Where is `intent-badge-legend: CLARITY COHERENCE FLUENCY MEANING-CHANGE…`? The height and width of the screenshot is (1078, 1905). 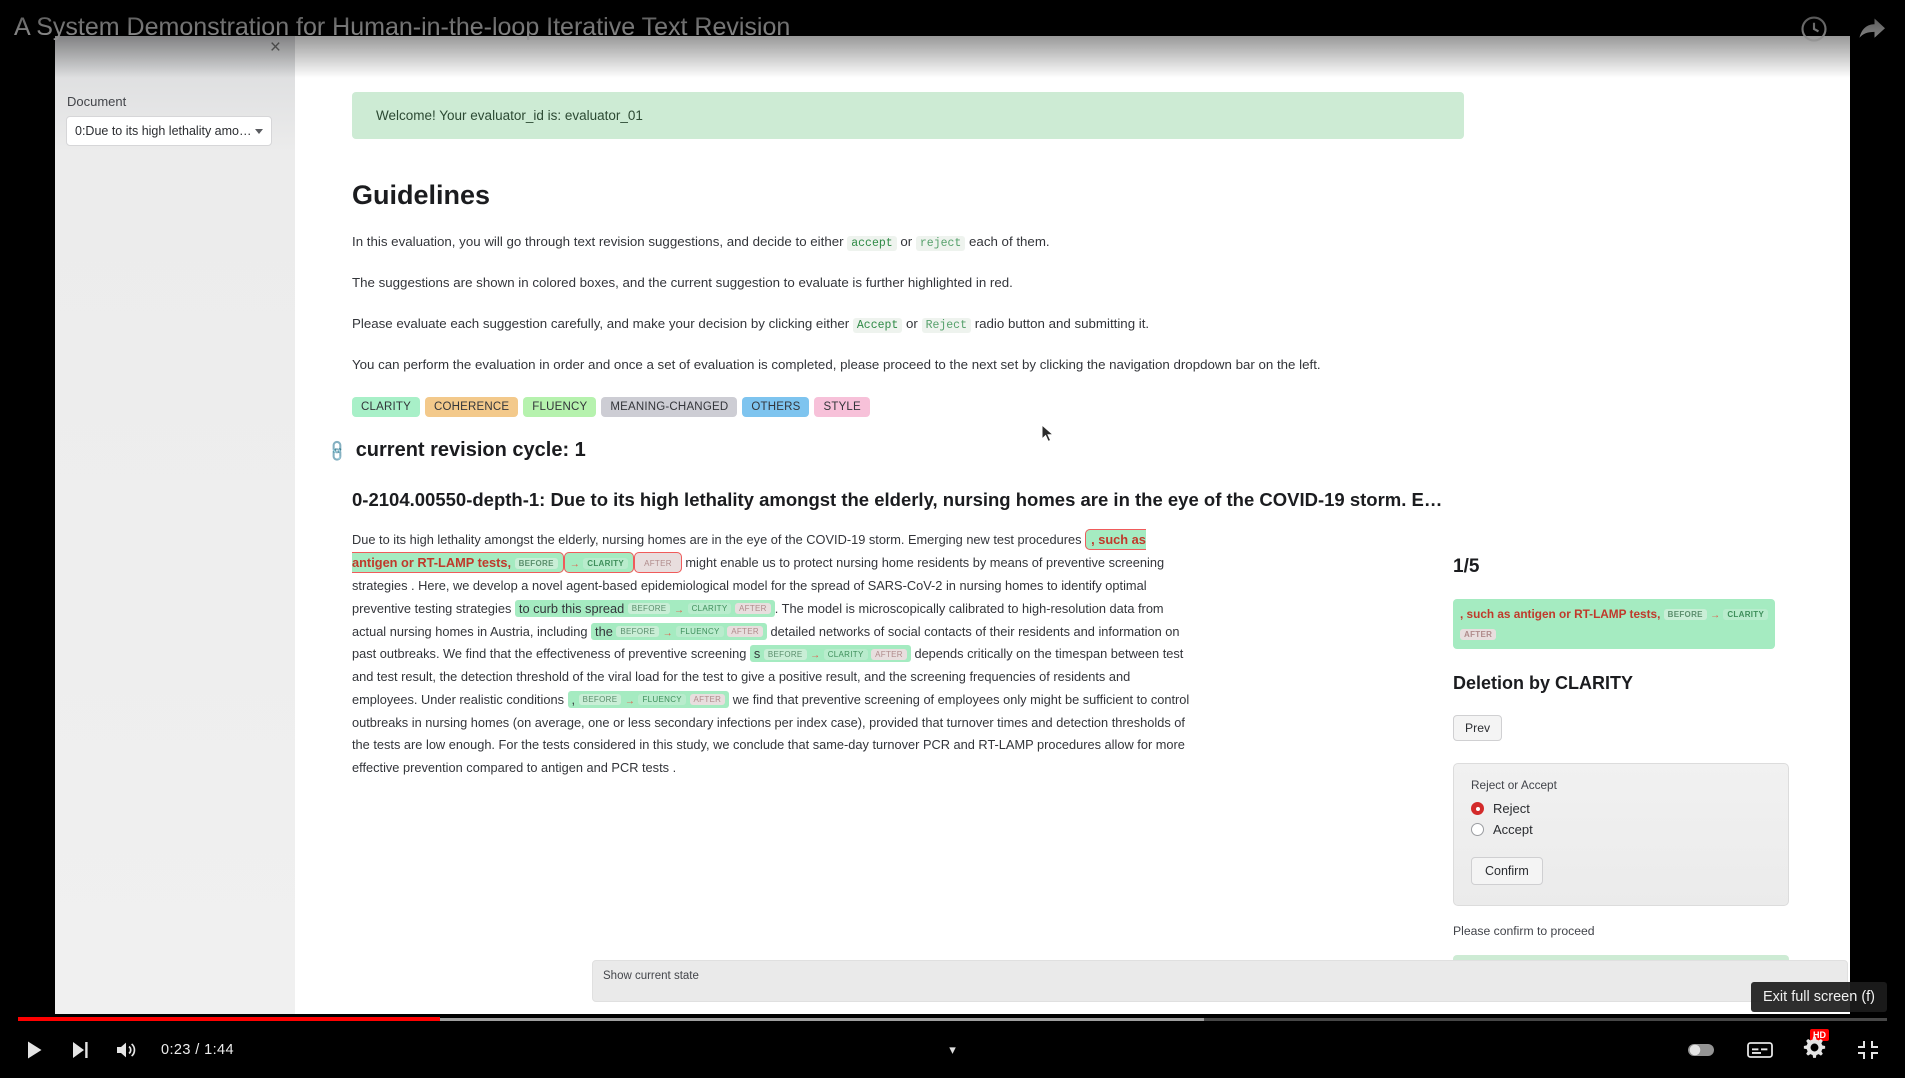
intent-badge-legend: CLARITY COHERENCE FLUENCY MEANING-CHANGE… is located at coordinates (1101, 407).